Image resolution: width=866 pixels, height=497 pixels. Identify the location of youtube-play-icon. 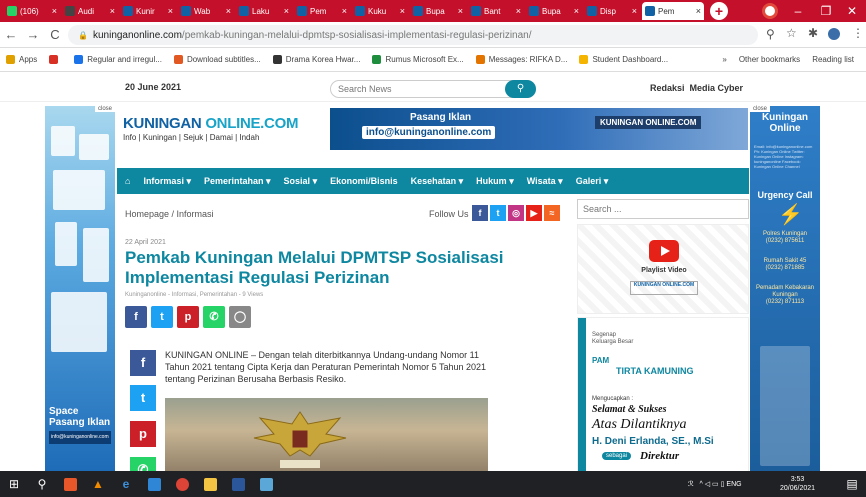
(664, 251).